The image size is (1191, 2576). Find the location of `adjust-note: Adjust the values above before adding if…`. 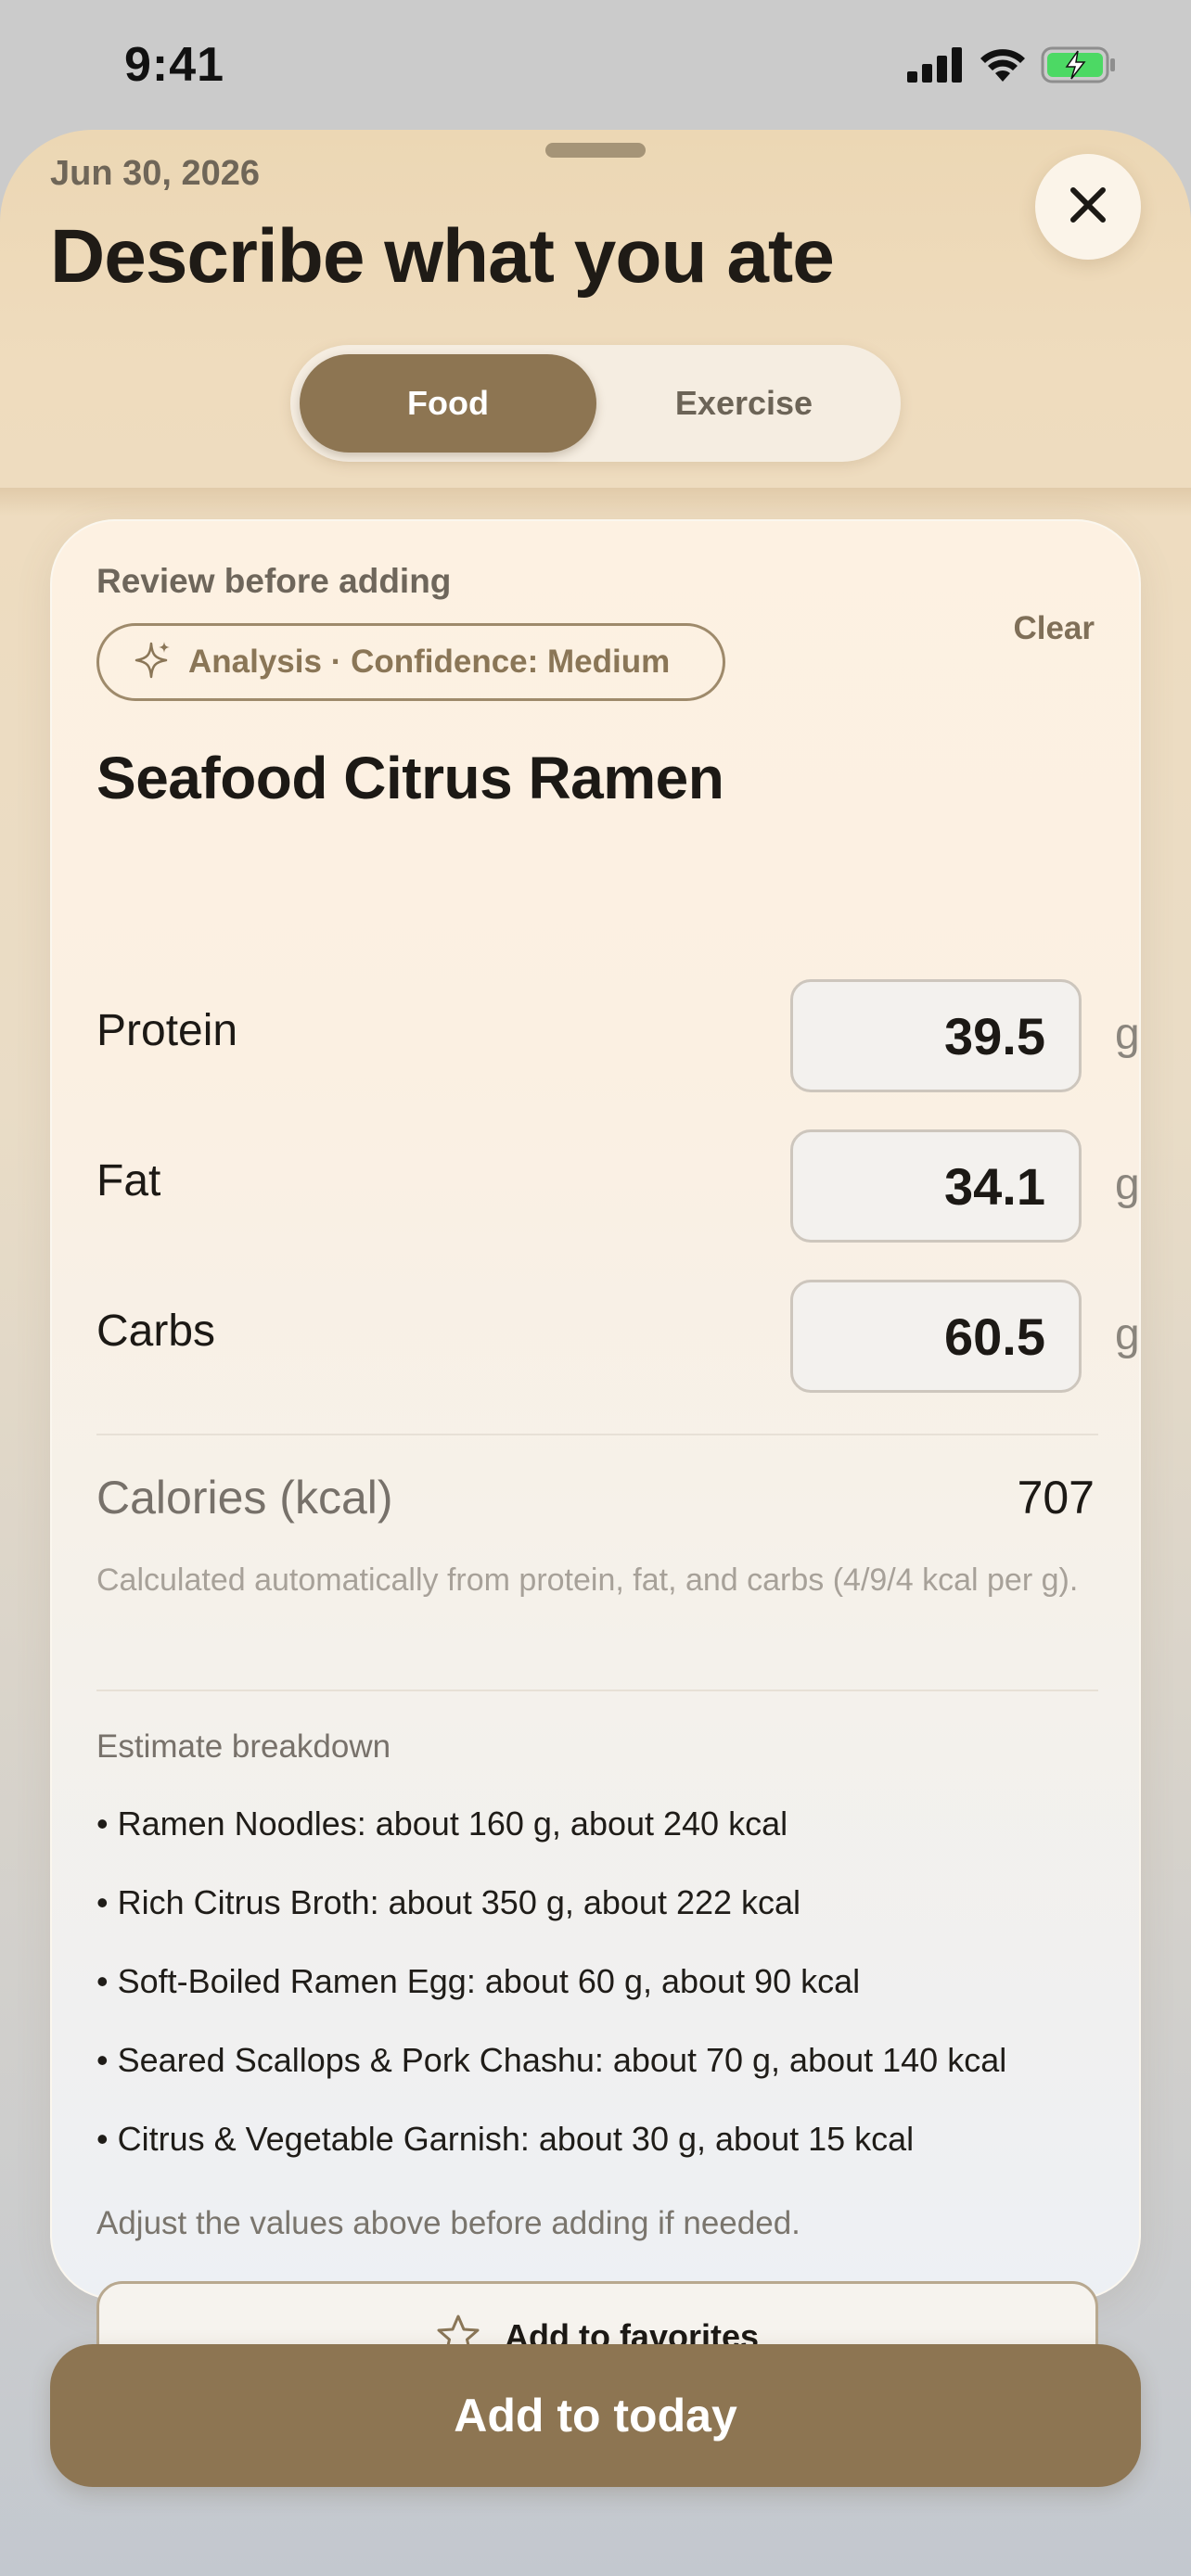

adjust-note: Adjust the values above before adding if… is located at coordinates (448, 2223).